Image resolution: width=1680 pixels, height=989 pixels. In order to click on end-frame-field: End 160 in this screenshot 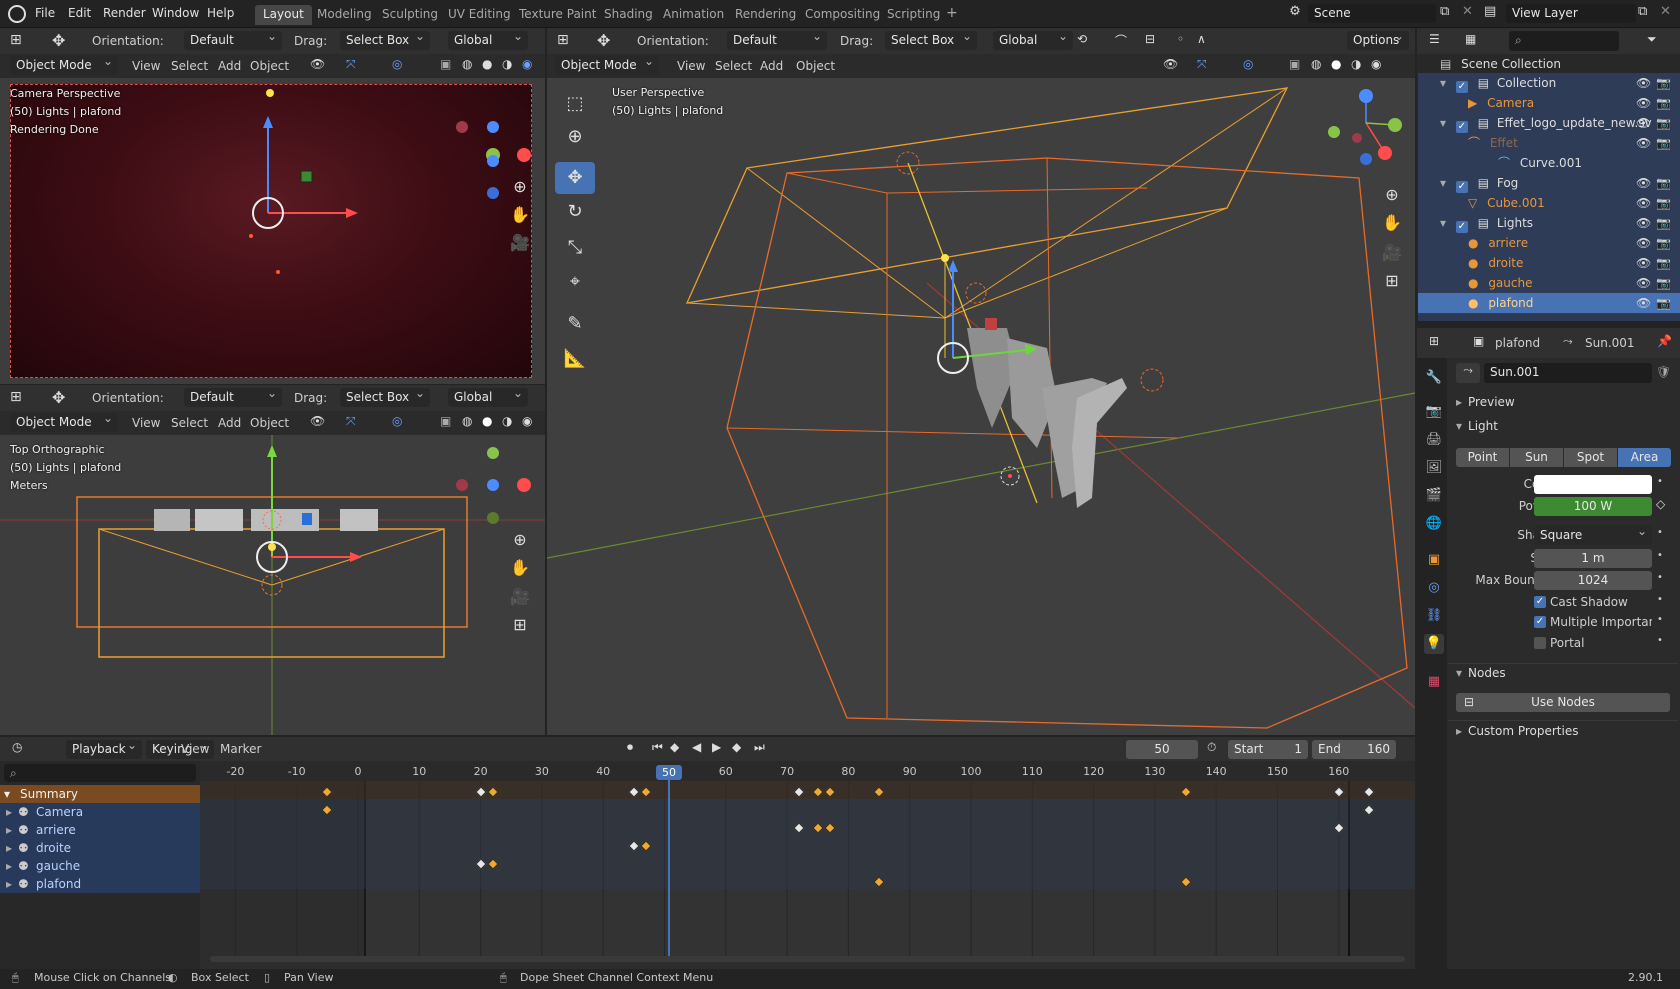, I will do `click(1354, 749)`.